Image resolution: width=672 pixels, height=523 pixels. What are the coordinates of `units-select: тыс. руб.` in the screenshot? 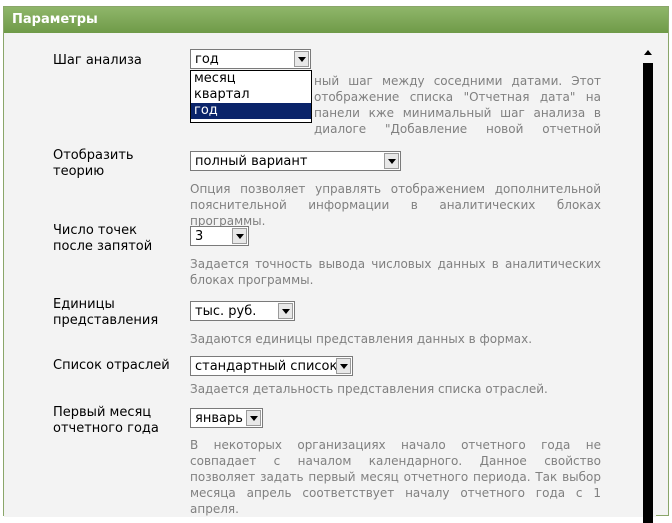 It's located at (242, 311).